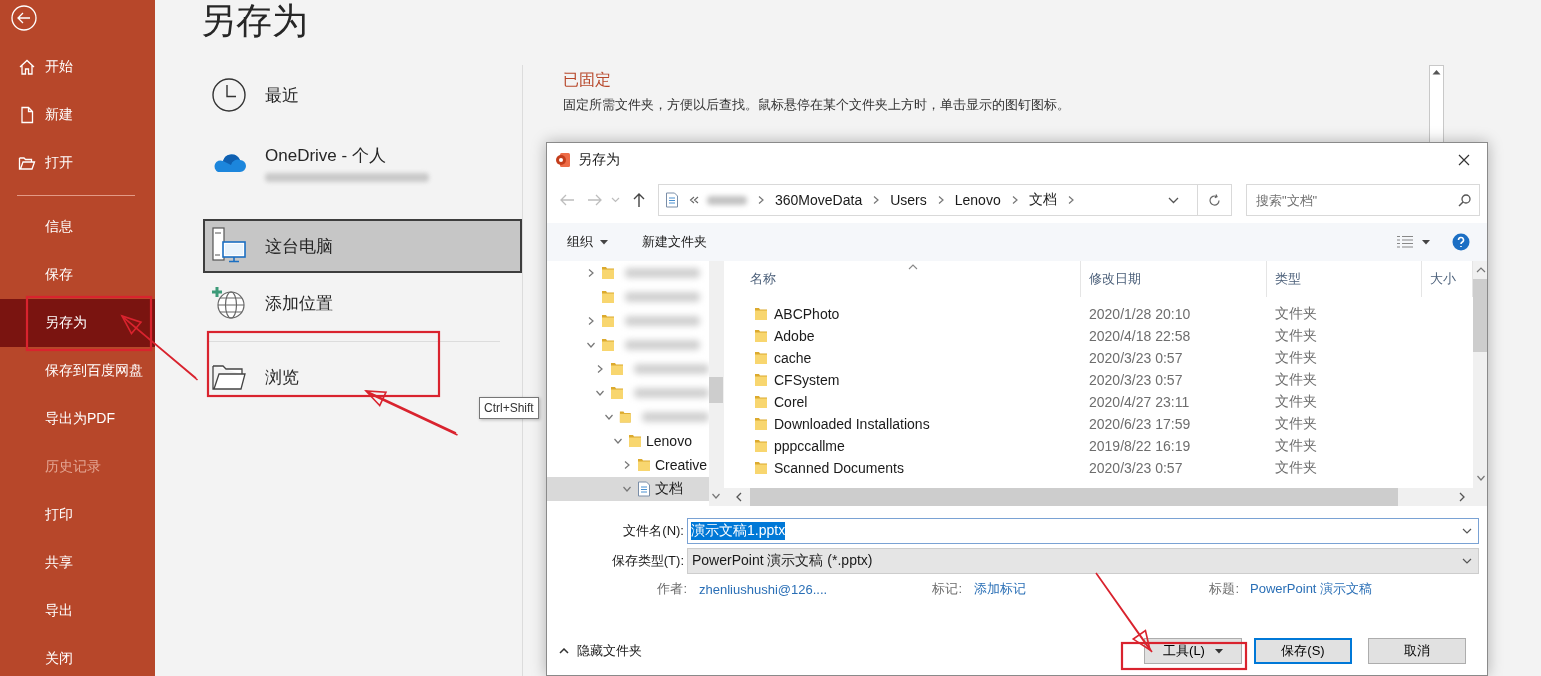 The height and width of the screenshot is (676, 1541). I want to click on column-header: 修改日期, so click(1174, 279).